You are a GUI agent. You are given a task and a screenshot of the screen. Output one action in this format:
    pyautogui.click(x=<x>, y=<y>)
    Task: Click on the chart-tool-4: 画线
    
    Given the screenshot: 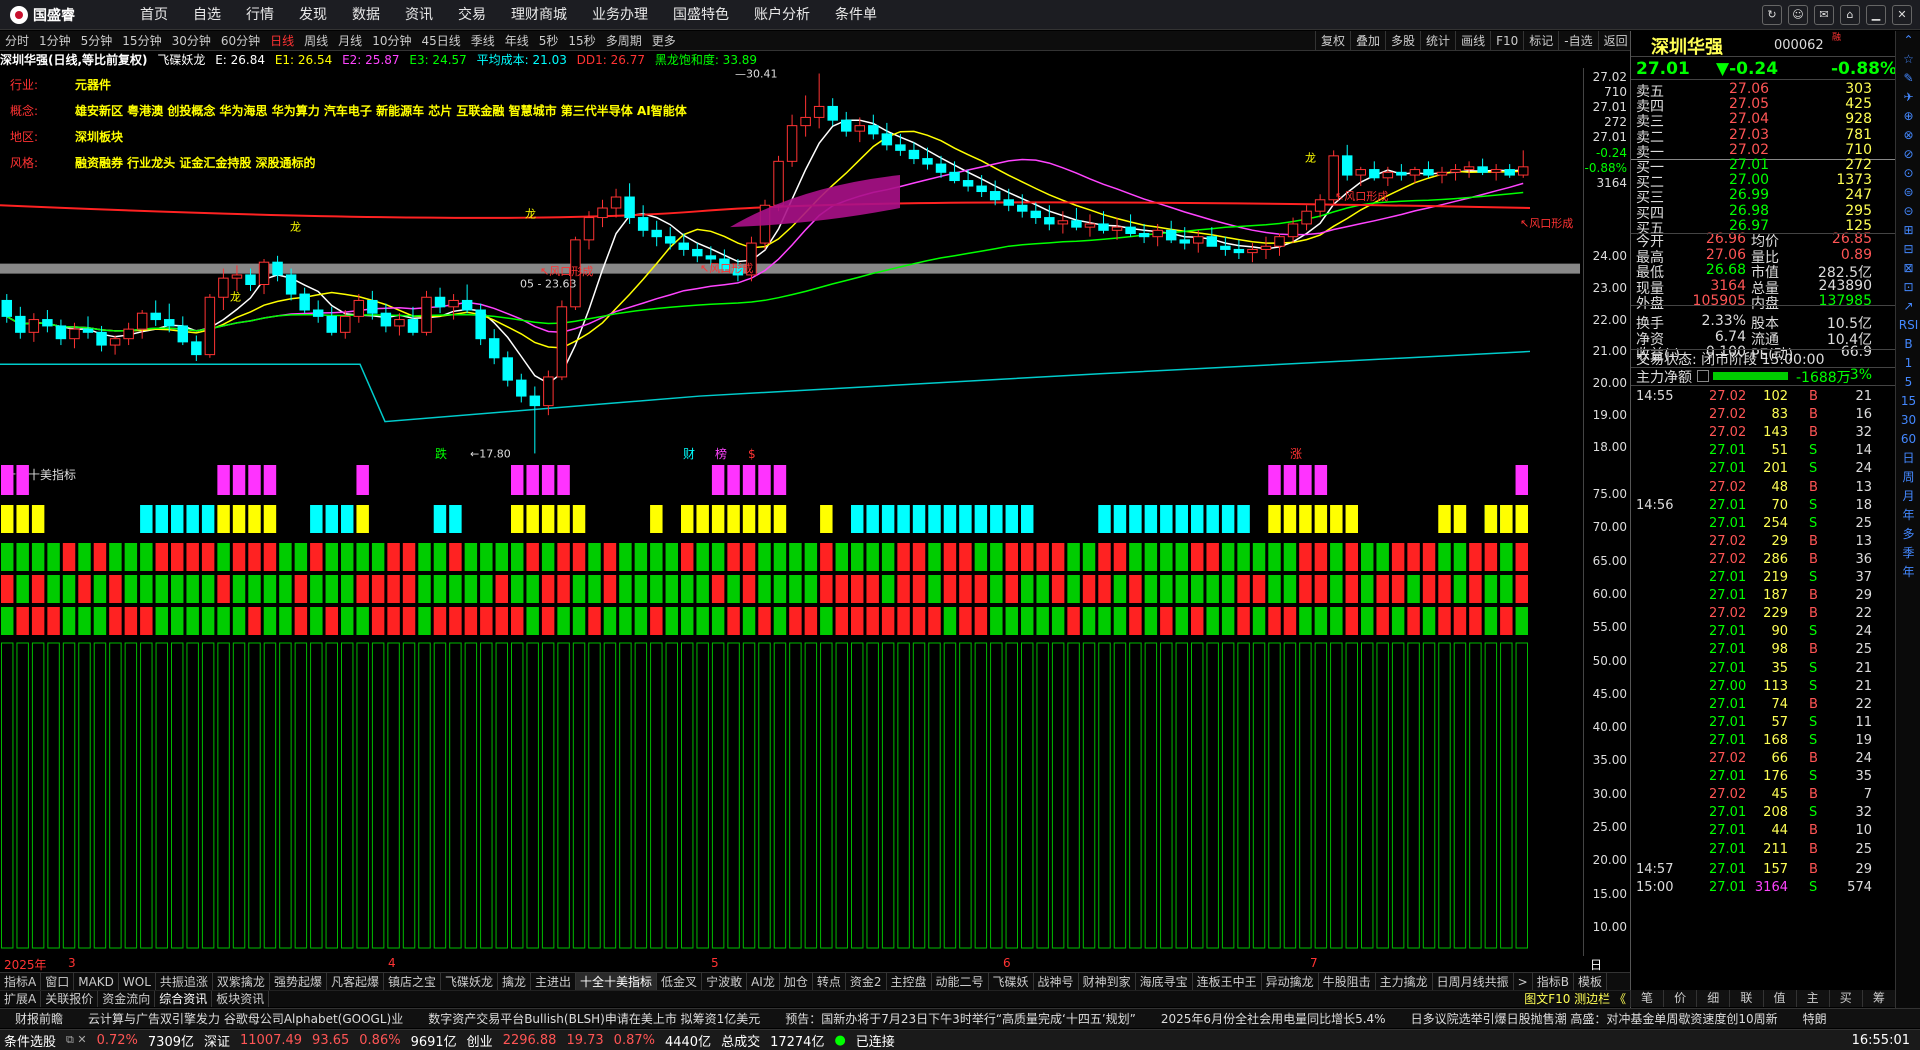 What is the action you would take?
    pyautogui.click(x=1472, y=41)
    